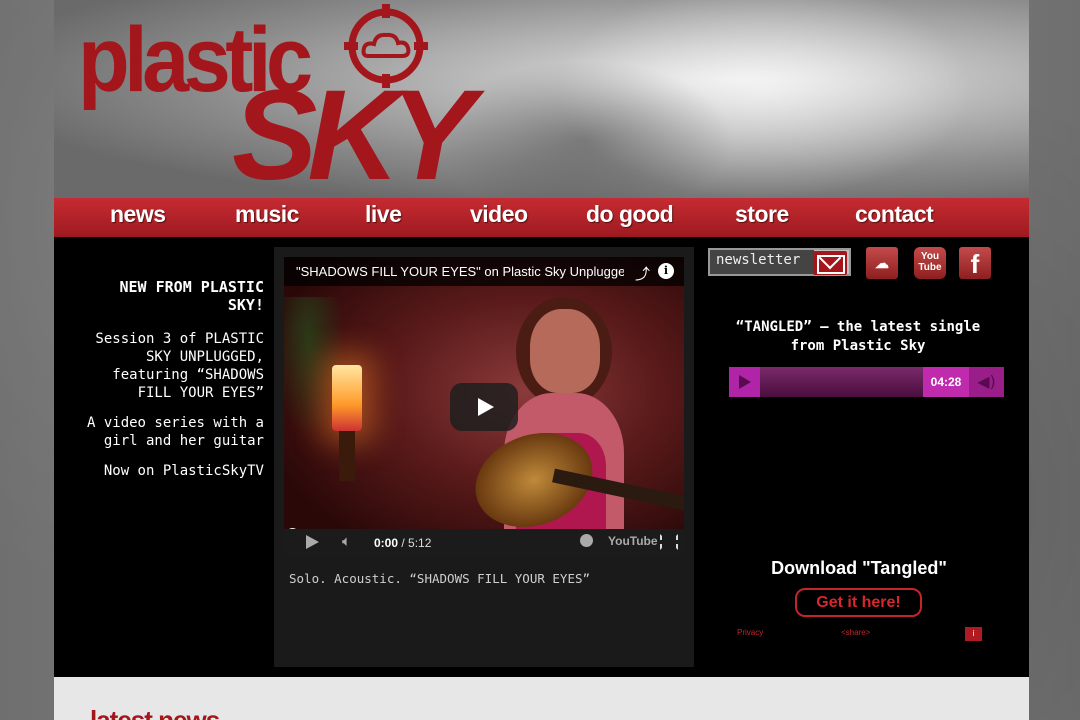 The width and height of the screenshot is (1080, 720). What do you see at coordinates (174, 471) in the screenshot?
I see `promo-link: Now on PlasticSkyTV` at bounding box center [174, 471].